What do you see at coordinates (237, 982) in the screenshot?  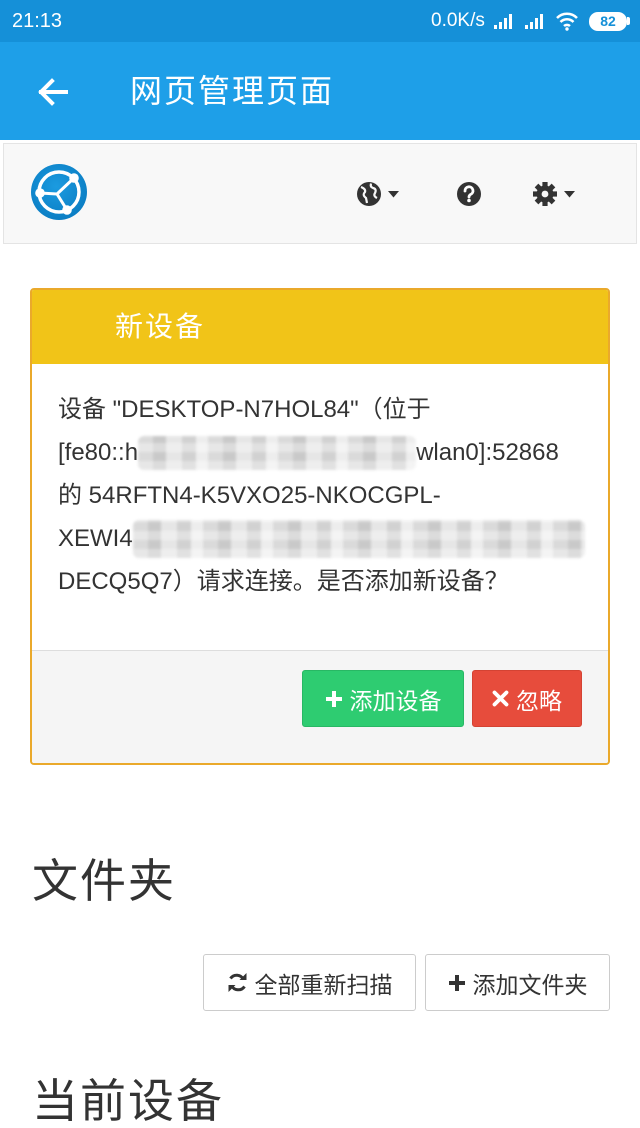 I see `refresh-icon` at bounding box center [237, 982].